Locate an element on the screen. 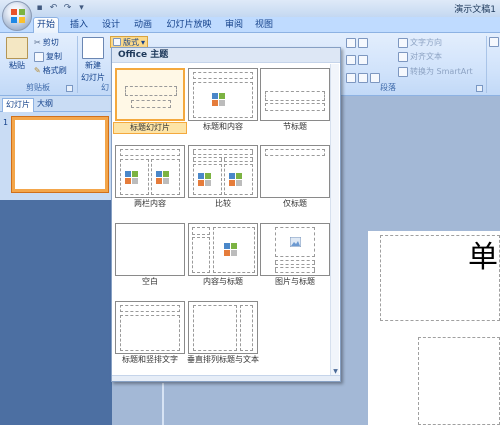  office-logo-icon is located at coordinates (18, 16).